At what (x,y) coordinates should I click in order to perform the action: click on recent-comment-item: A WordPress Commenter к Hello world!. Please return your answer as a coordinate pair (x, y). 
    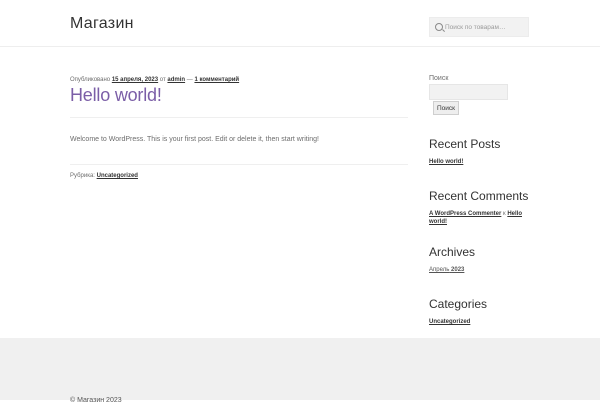
    Looking at the image, I should click on (479, 218).